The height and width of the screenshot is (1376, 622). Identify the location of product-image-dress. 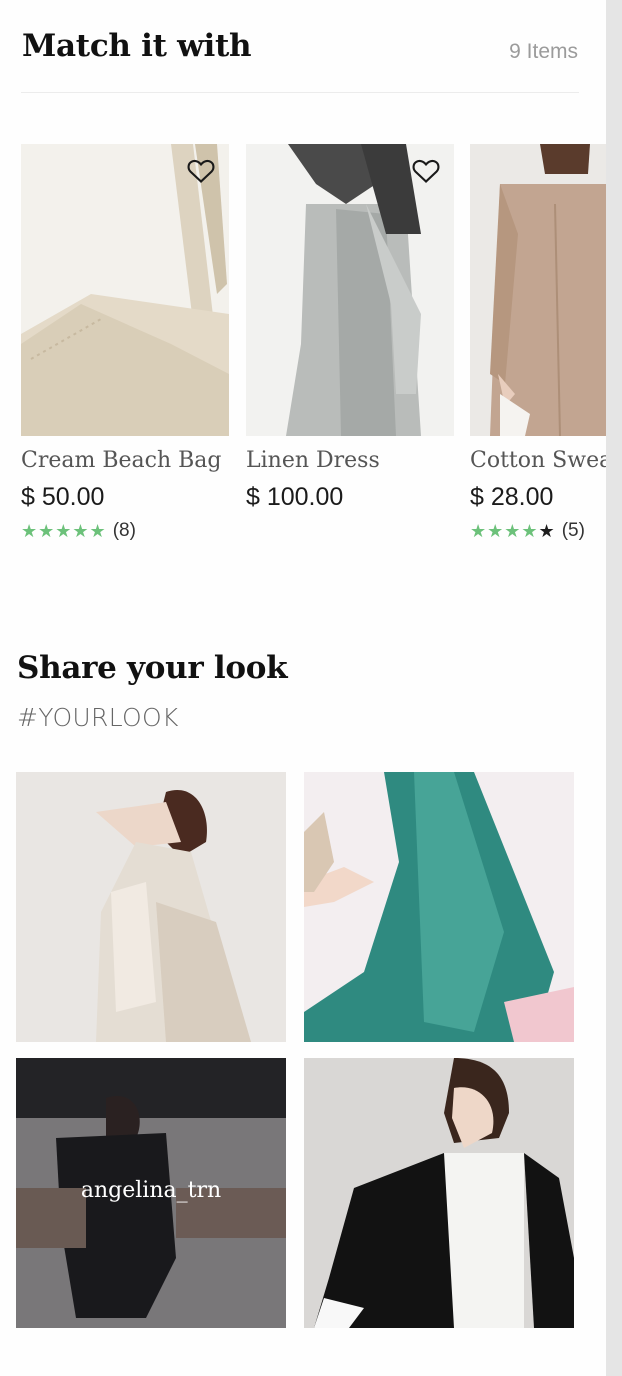
(350, 290).